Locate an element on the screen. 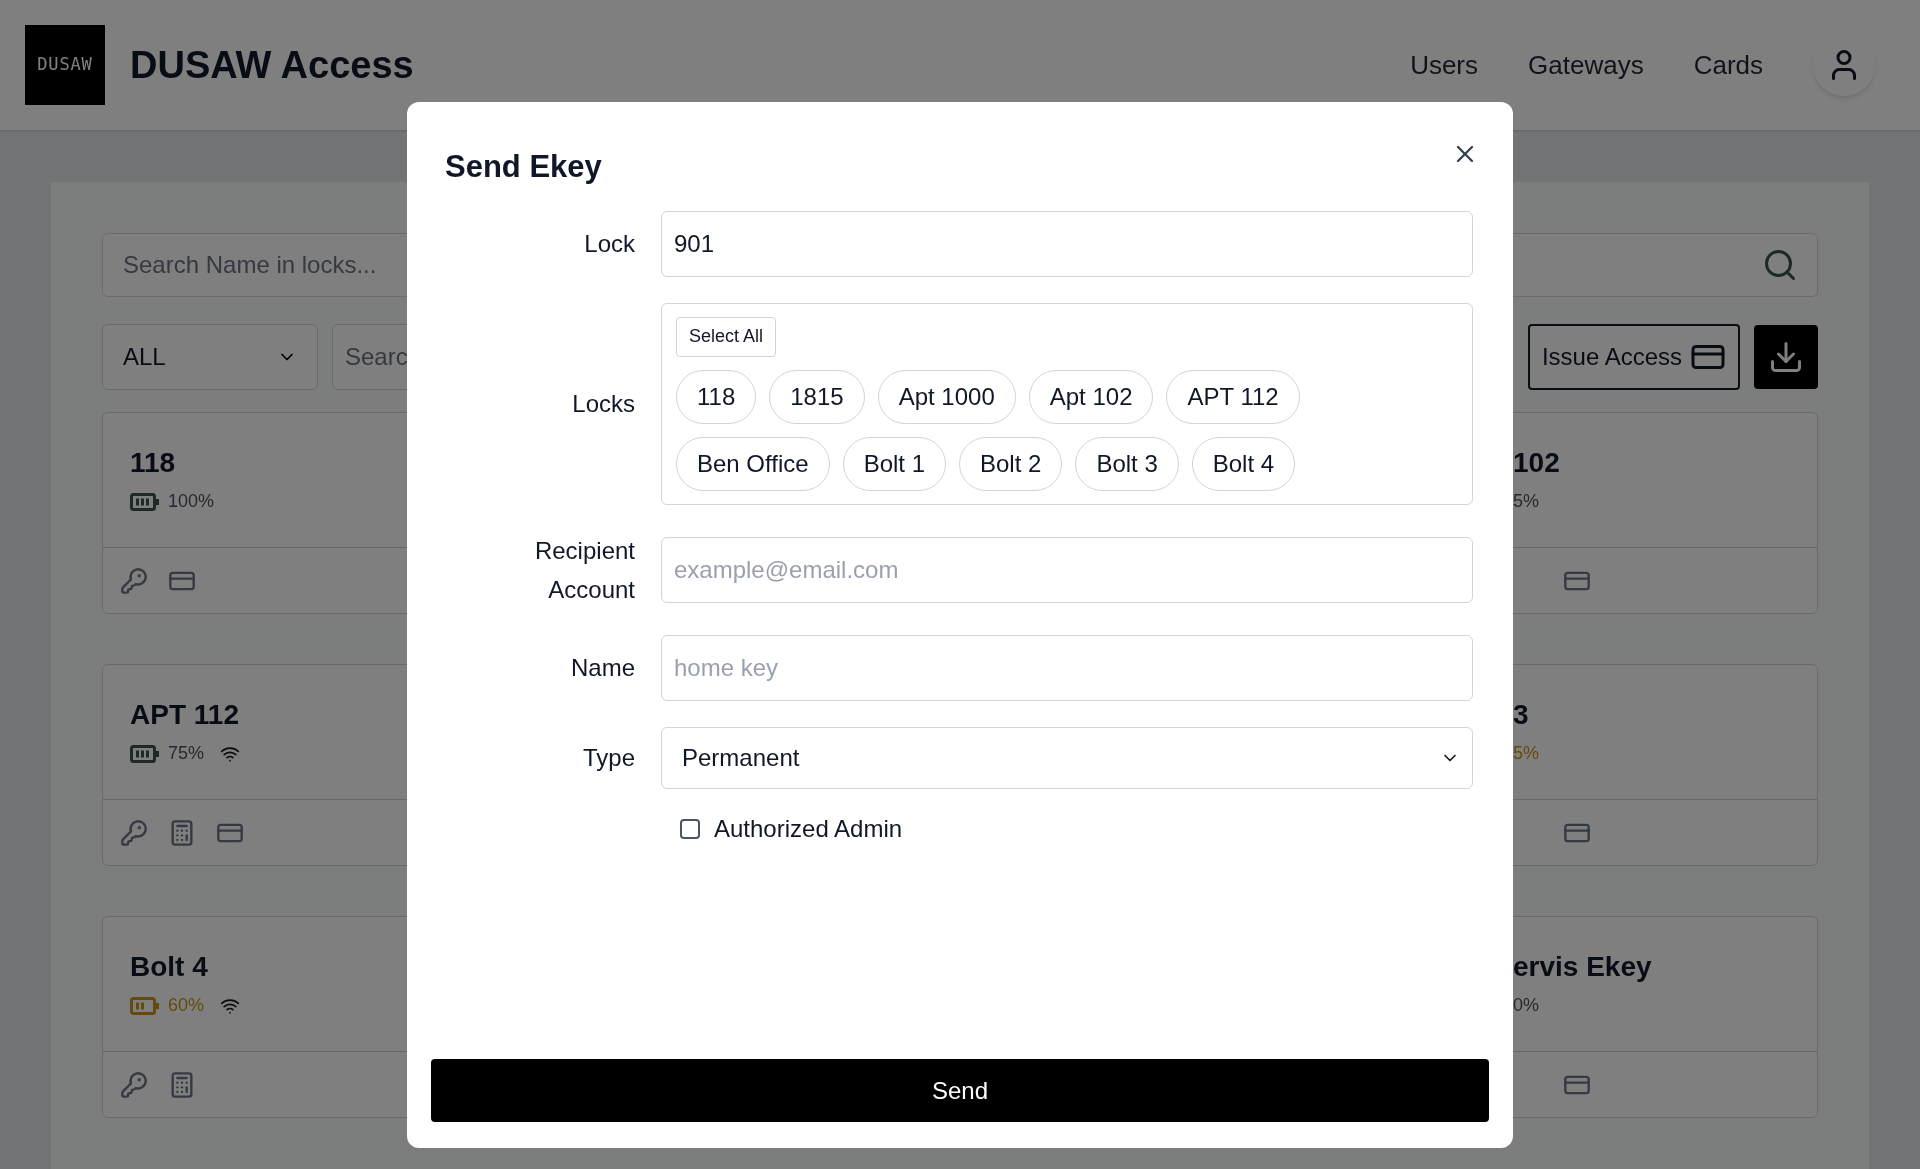 This screenshot has width=1920, height=1169. lock-chip: Apt 1000 is located at coordinates (946, 396).